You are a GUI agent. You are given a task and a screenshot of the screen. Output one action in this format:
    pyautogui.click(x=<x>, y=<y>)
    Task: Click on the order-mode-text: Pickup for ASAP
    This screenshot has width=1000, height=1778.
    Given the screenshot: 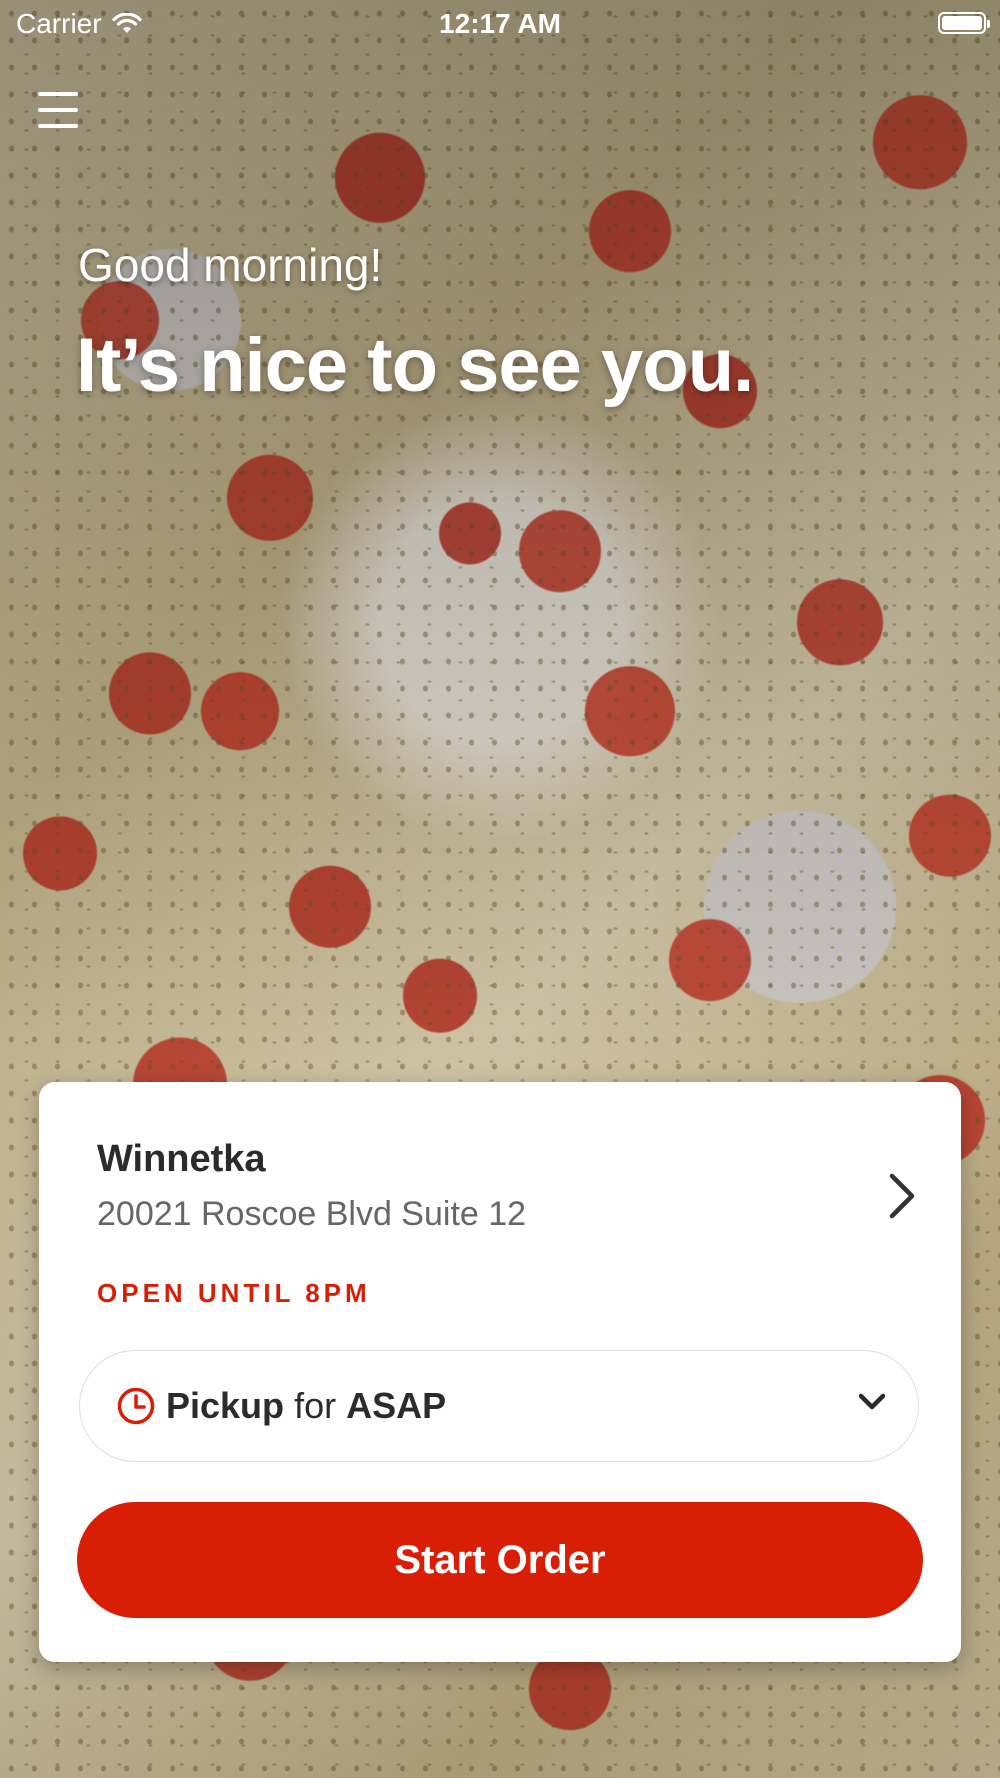 What is the action you would take?
    pyautogui.click(x=306, y=1406)
    